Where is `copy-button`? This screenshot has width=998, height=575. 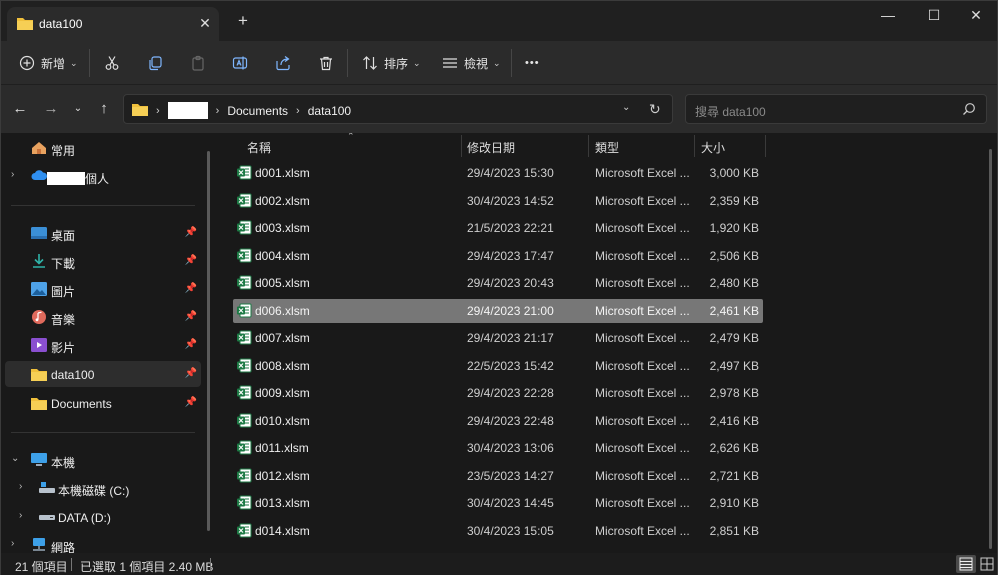
copy-button is located at coordinates (155, 63).